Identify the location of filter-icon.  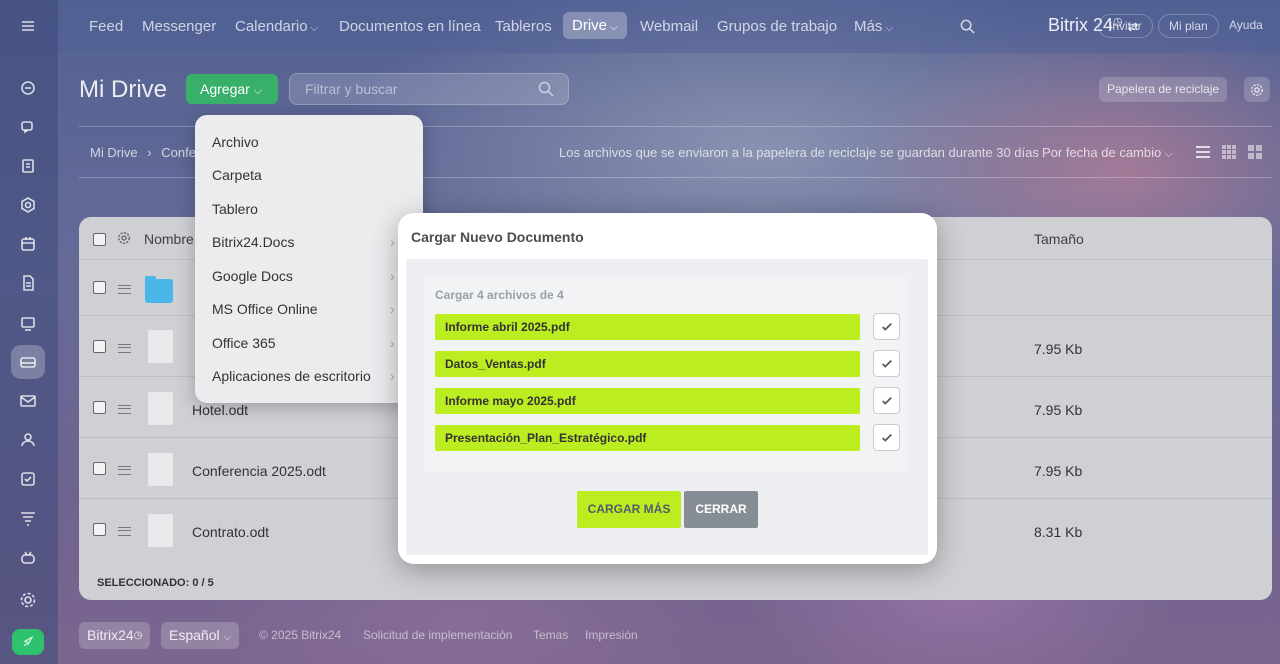
(28, 518).